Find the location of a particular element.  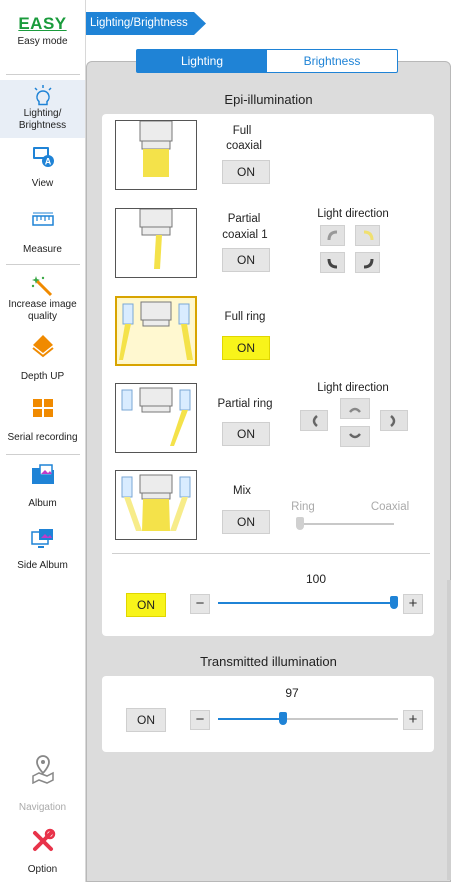

arc-bottom-right-icon is located at coordinates (368, 263).